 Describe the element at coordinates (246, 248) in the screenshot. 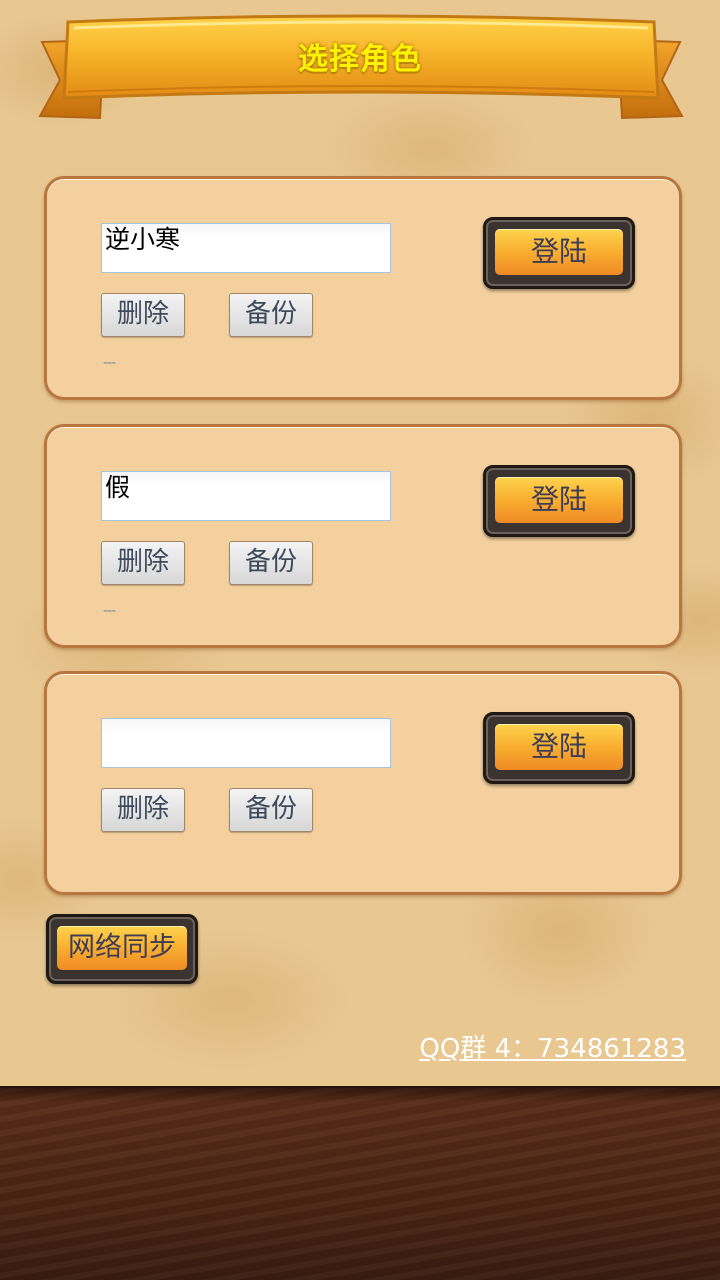

I see `character-name-field: 逆小寒` at that location.